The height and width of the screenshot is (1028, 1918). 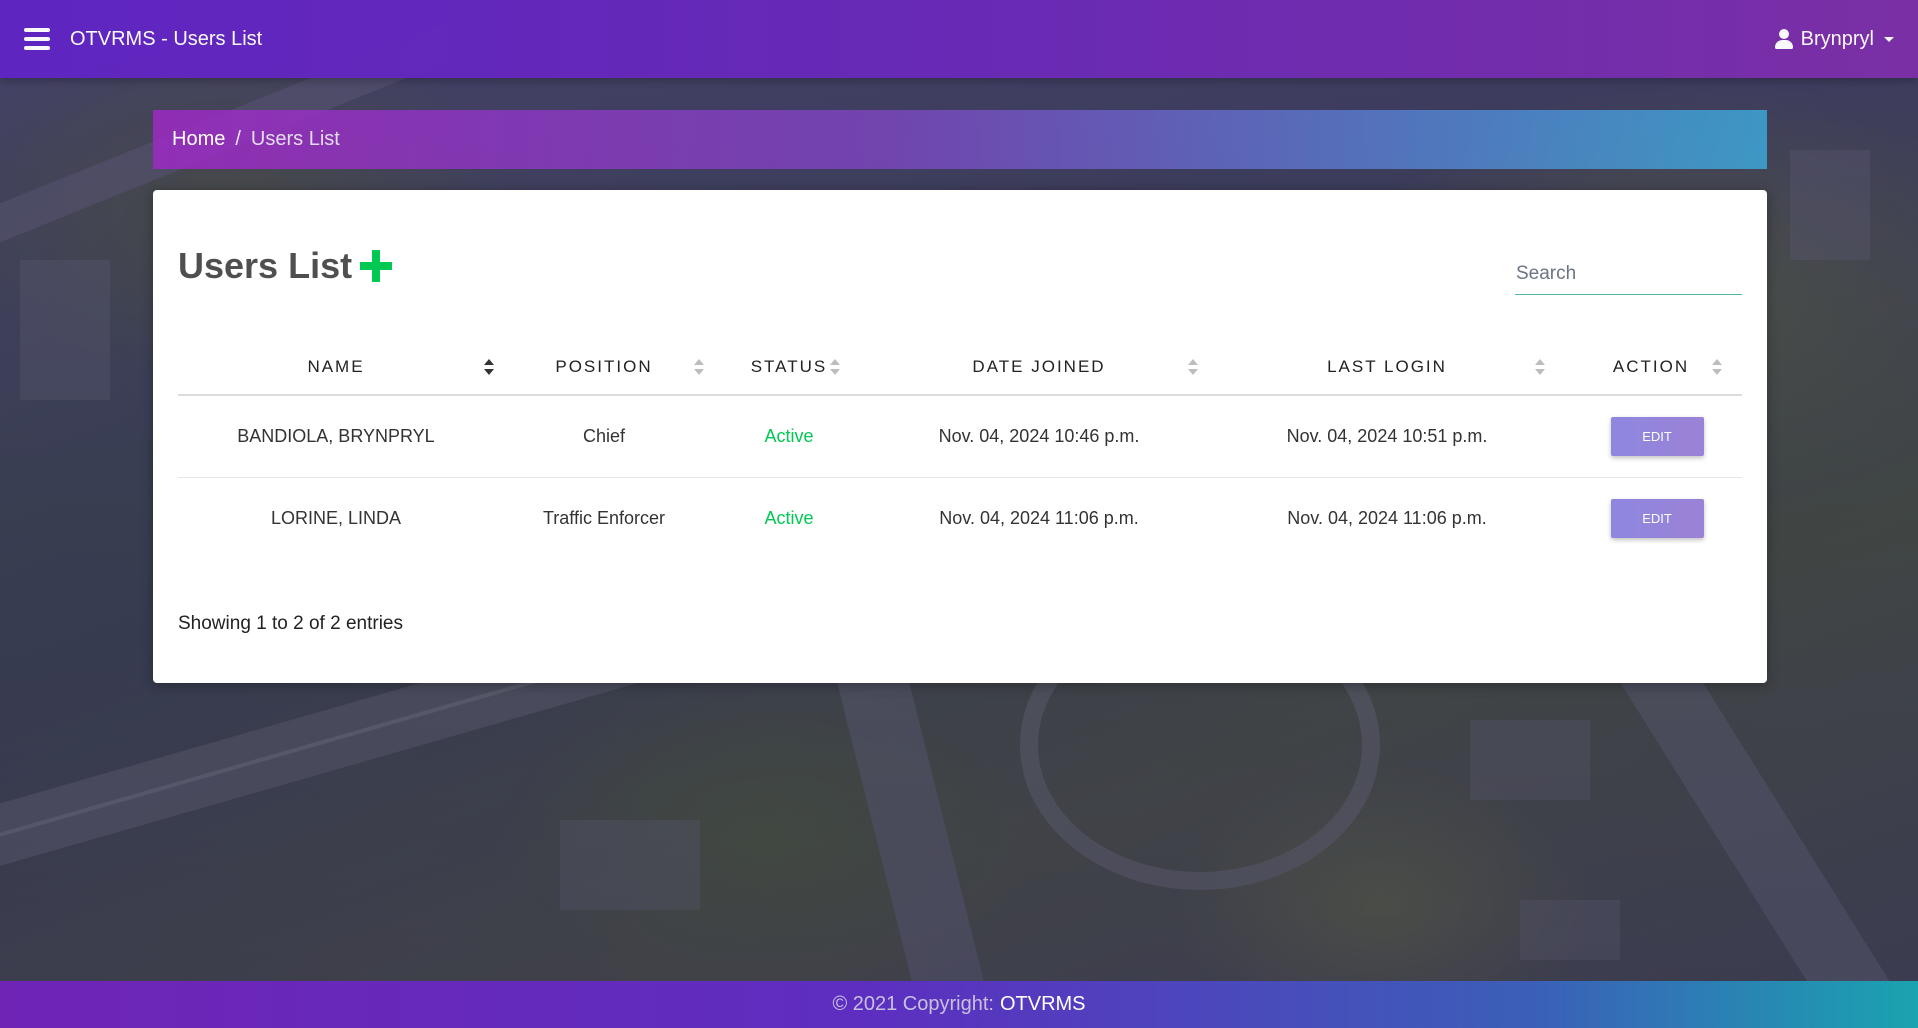 What do you see at coordinates (1387, 517) in the screenshot?
I see `cell-last-login: Nov. 04, 2024 11:06 p.m.` at bounding box center [1387, 517].